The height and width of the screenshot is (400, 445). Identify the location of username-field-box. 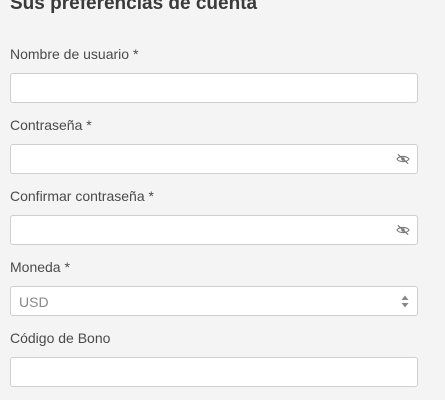
(214, 88).